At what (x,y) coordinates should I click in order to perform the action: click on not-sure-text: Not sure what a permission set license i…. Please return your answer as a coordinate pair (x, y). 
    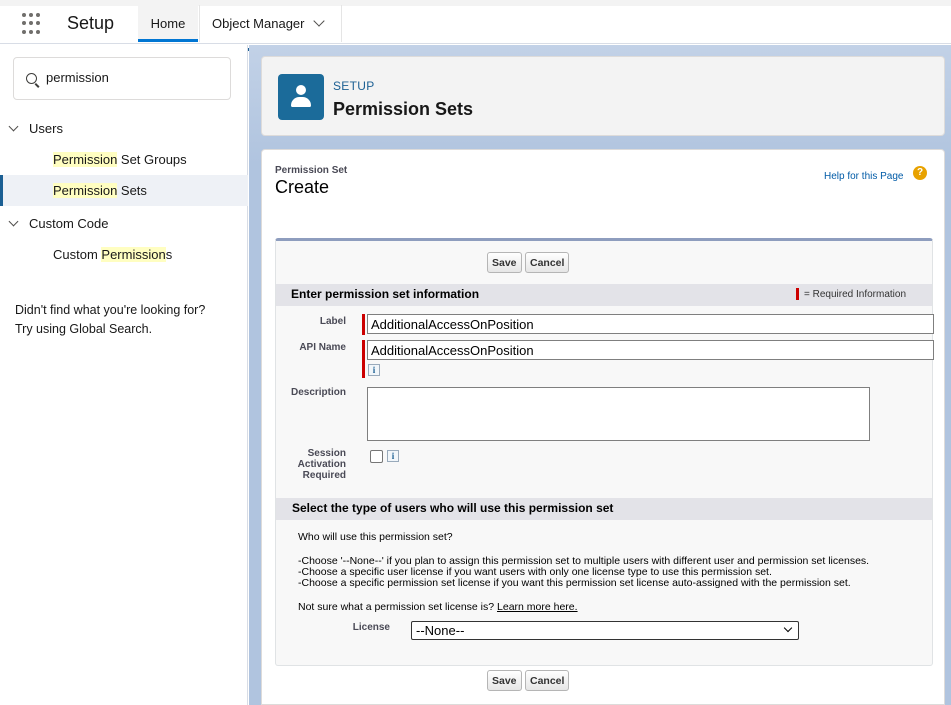
    Looking at the image, I should click on (438, 607).